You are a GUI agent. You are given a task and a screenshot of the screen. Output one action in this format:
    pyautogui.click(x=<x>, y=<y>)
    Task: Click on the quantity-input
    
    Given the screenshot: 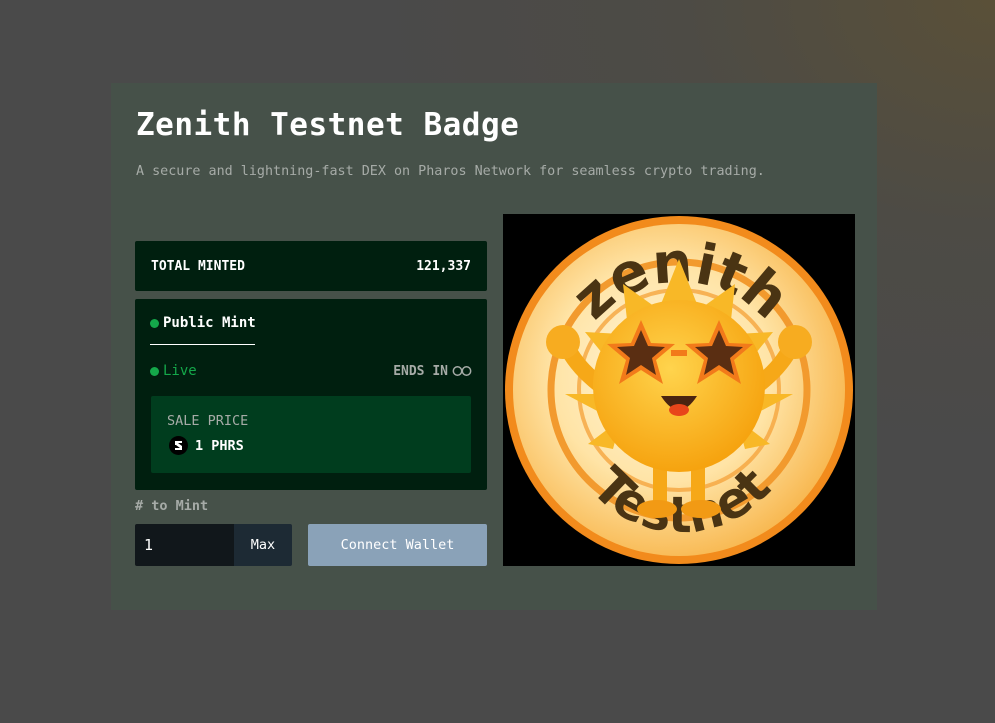 What is the action you would take?
    pyautogui.click(x=184, y=545)
    